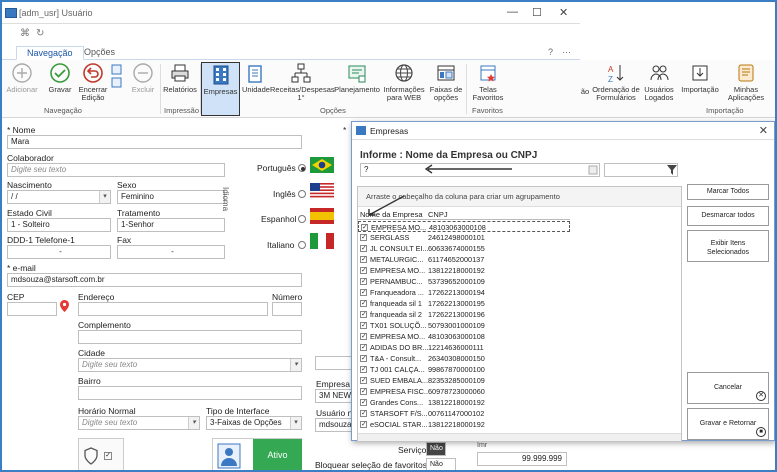 The width and height of the screenshot is (777, 472). Describe the element at coordinates (59, 197) in the screenshot. I see `nascimento-input: / / ▾` at that location.